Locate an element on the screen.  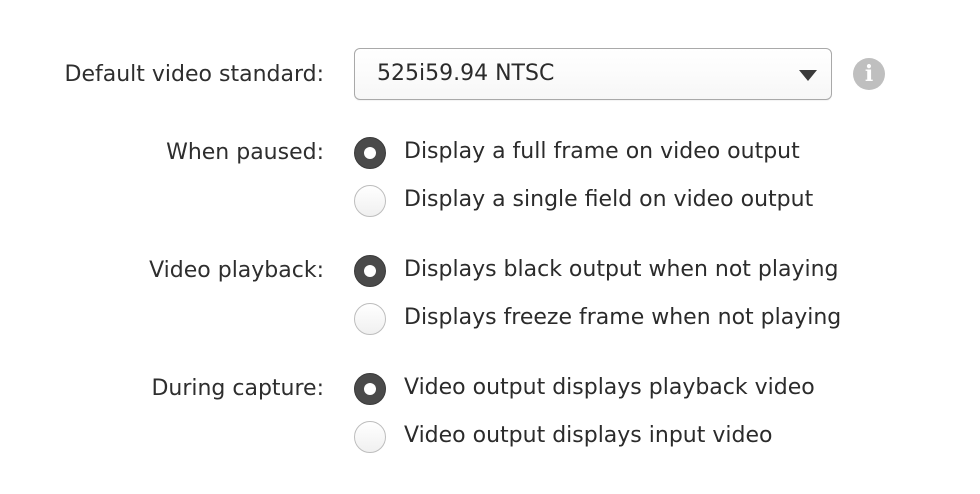
radio-option-label: Video output displays input video is located at coordinates (588, 435).